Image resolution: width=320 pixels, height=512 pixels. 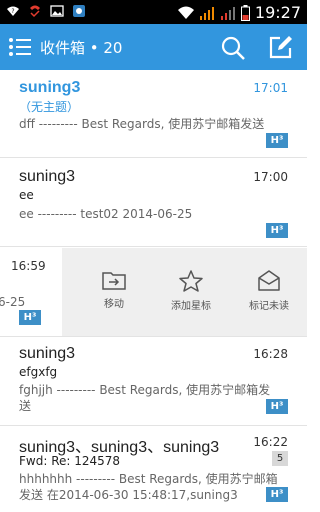 I want to click on image-icon, so click(x=57, y=11).